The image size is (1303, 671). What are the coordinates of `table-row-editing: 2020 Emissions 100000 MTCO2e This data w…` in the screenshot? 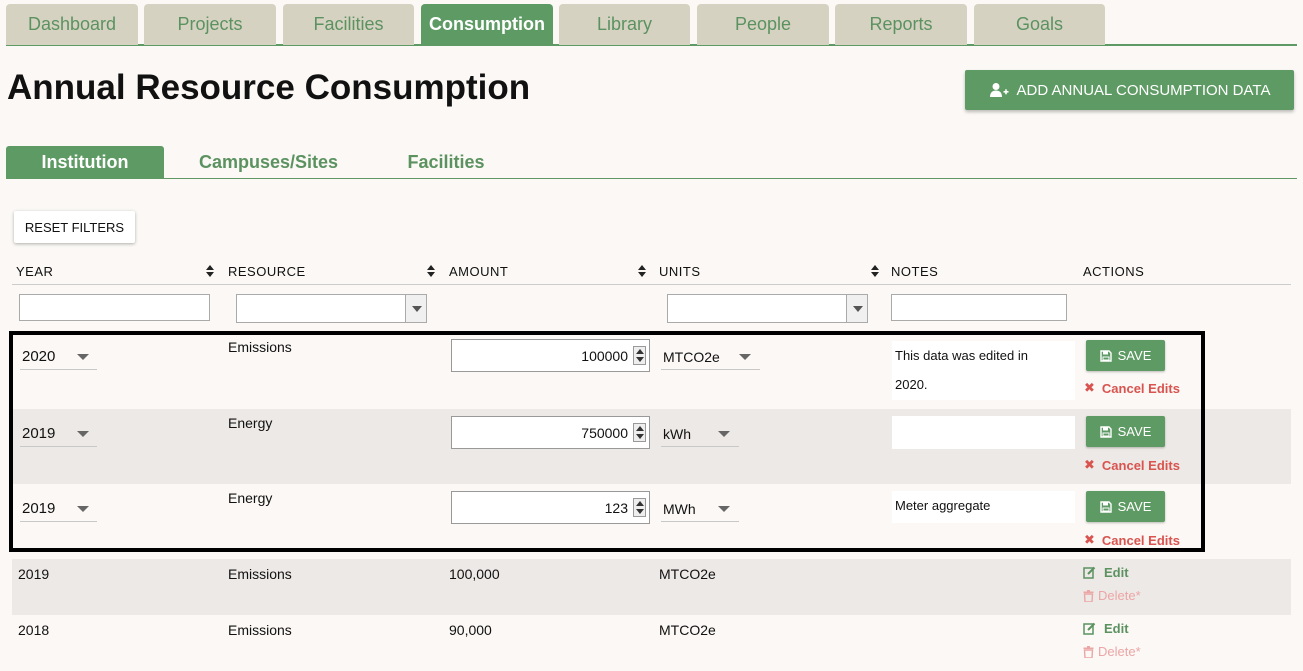 It's located at (651, 371).